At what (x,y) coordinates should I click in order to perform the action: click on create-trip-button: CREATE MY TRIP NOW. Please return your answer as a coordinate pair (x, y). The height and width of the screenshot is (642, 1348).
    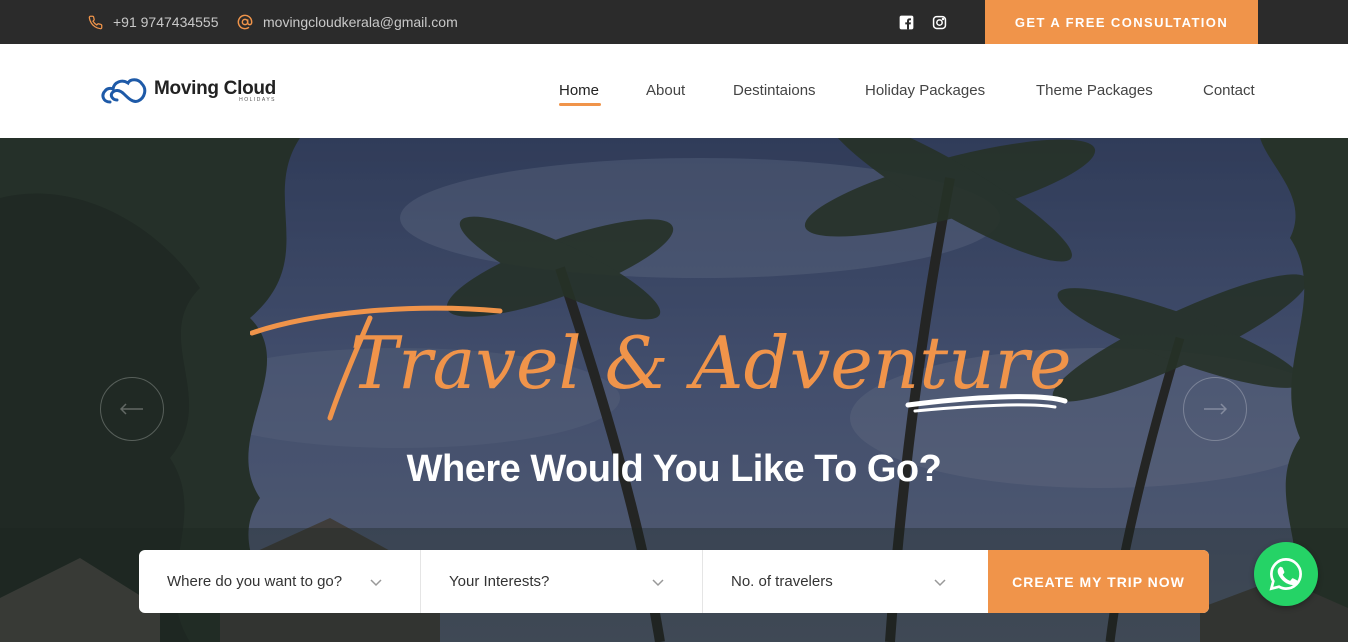
    Looking at the image, I should click on (1098, 581).